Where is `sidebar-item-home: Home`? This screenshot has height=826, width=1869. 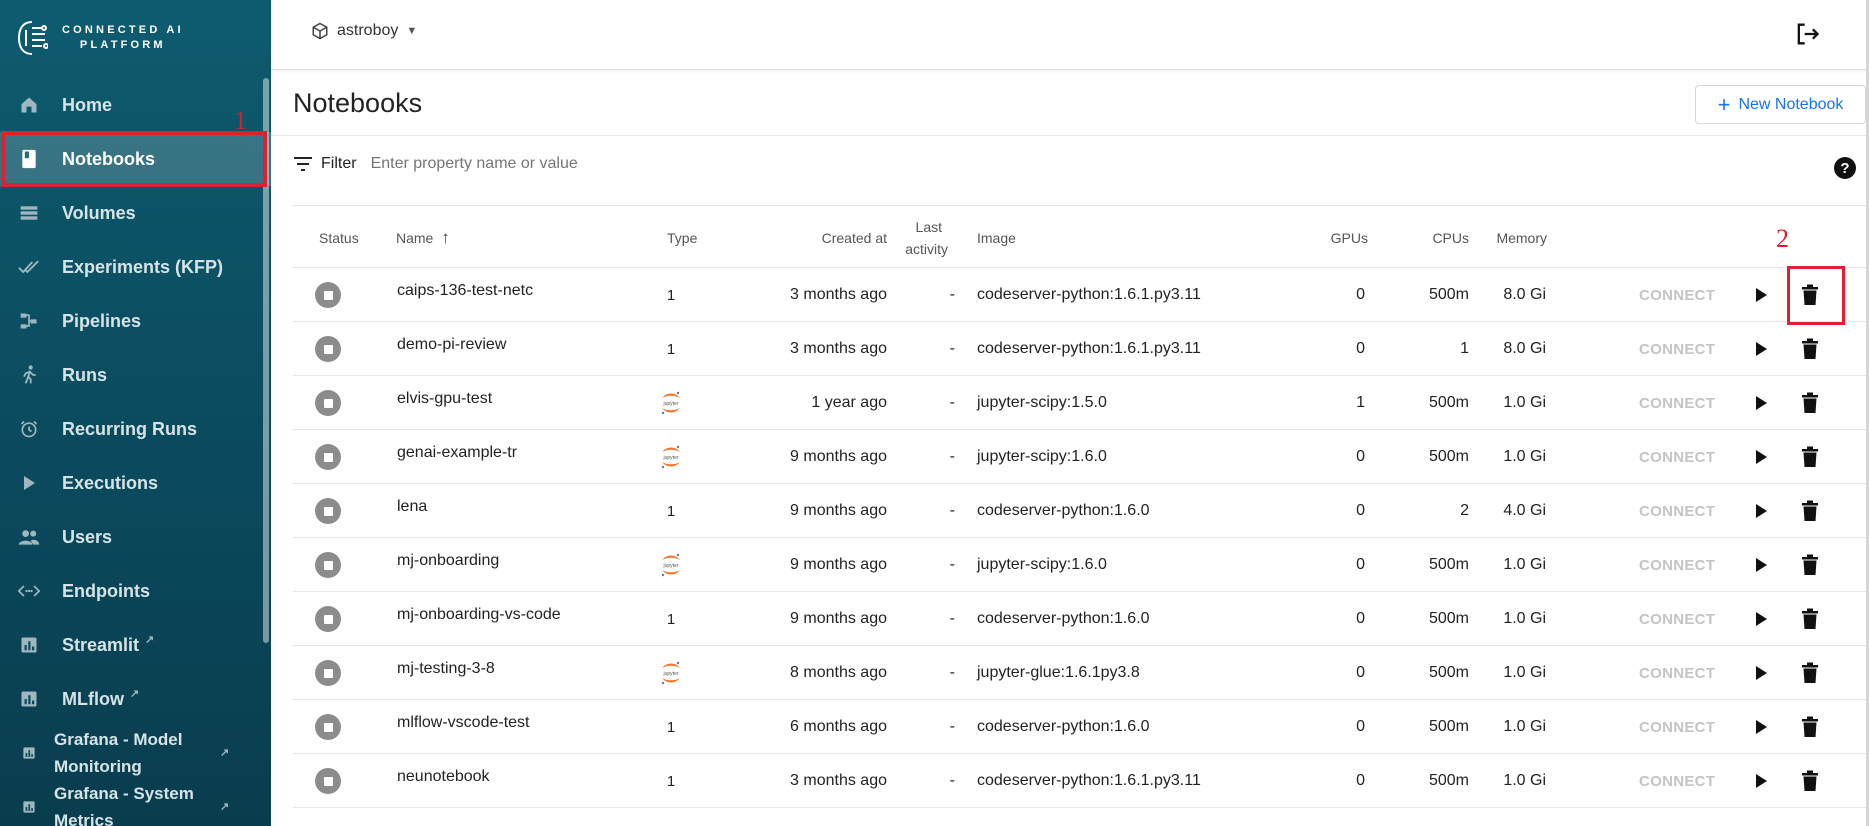
sidebar-item-home: Home is located at coordinates (135, 105).